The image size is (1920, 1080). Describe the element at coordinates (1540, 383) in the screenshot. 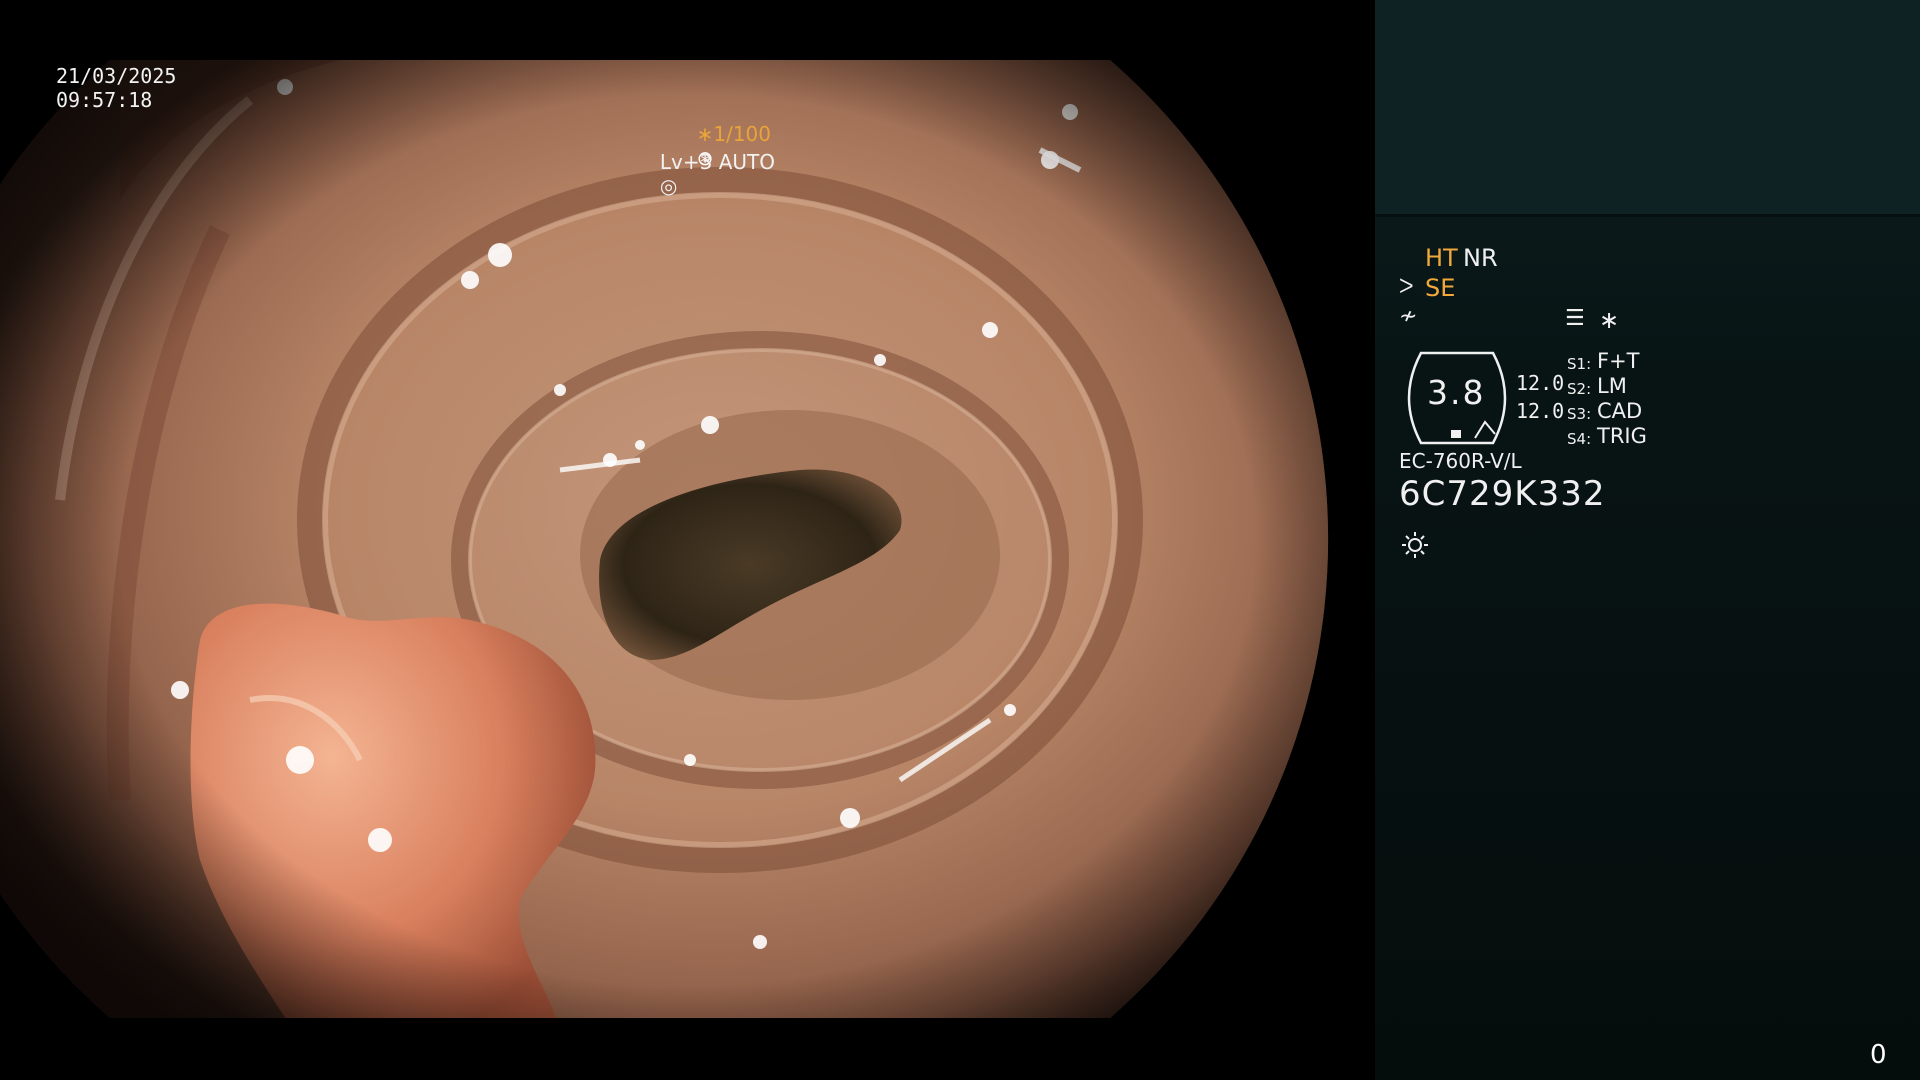

I see `gauge-line-1: 12.0` at that location.